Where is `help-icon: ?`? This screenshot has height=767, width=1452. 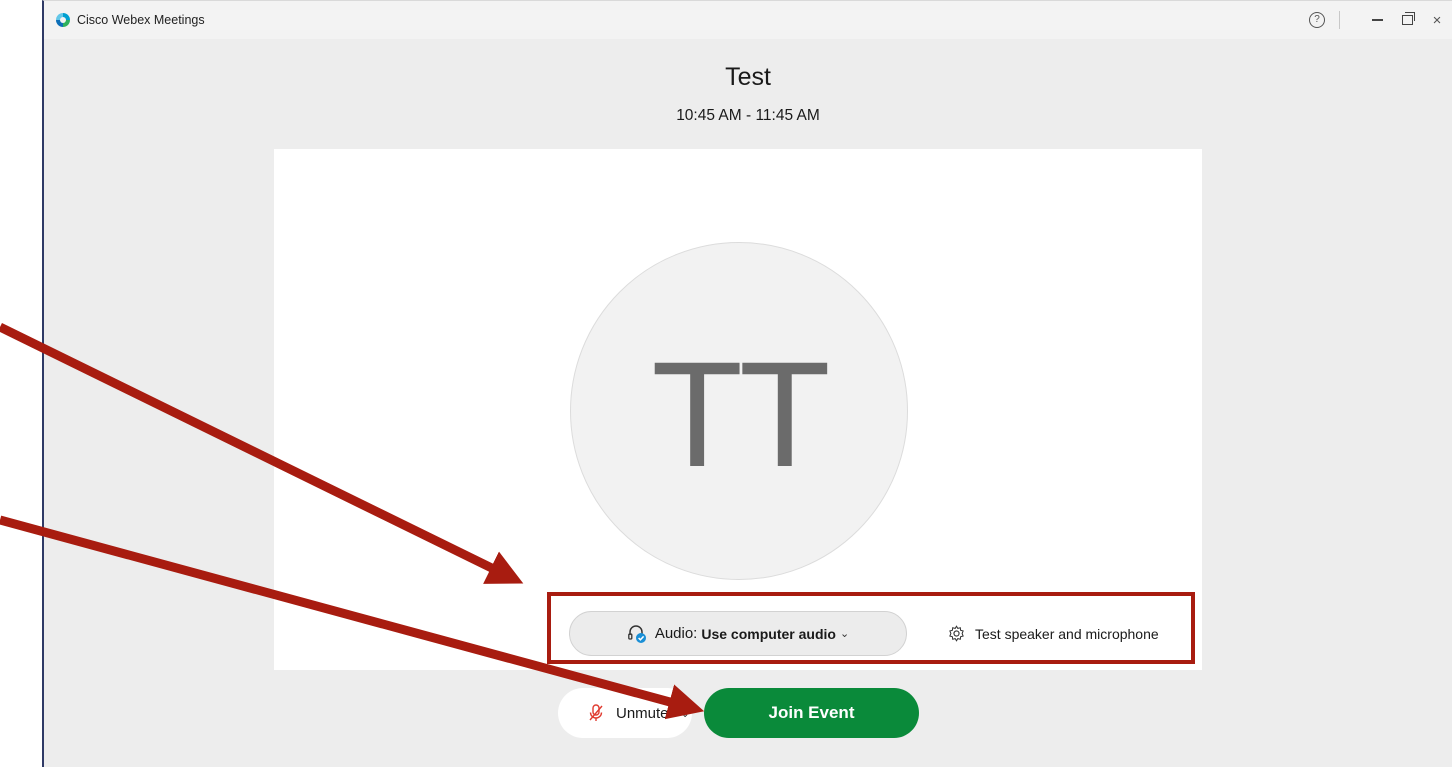
help-icon: ? is located at coordinates (1317, 20).